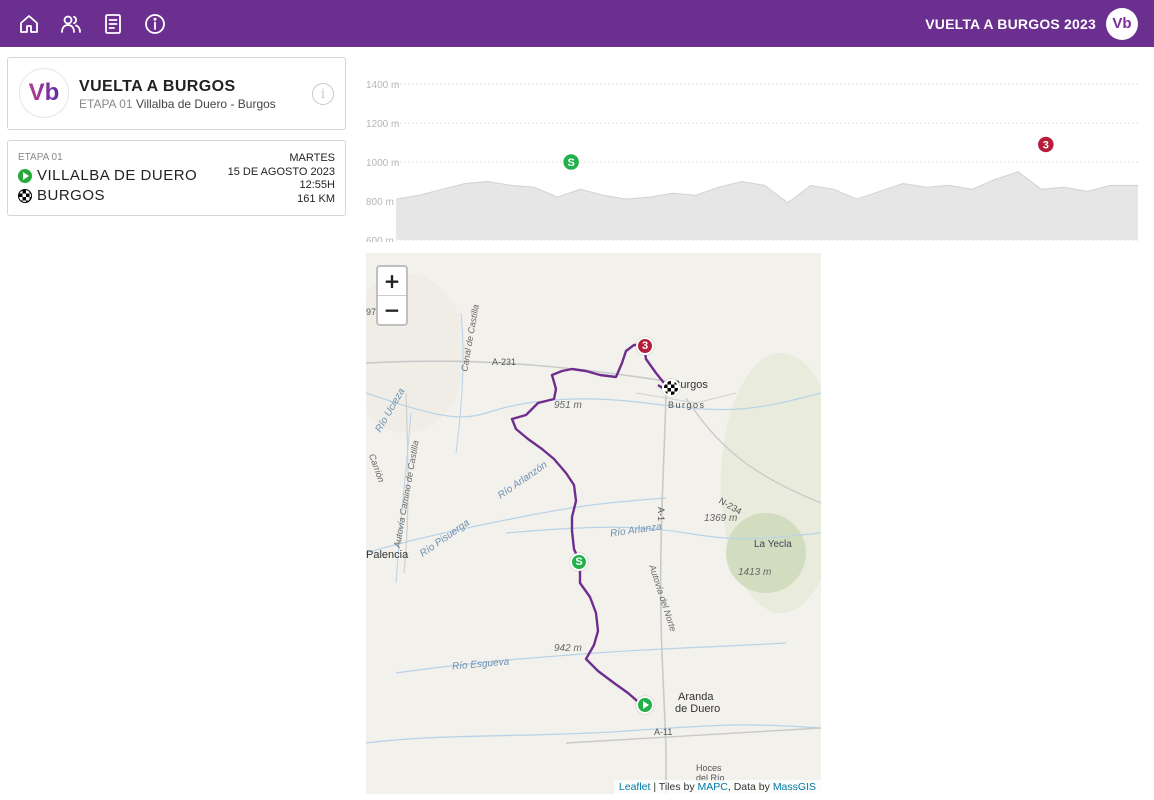 This screenshot has width=1154, height=800. I want to click on stage-number: ETAPA 01, so click(106, 104).